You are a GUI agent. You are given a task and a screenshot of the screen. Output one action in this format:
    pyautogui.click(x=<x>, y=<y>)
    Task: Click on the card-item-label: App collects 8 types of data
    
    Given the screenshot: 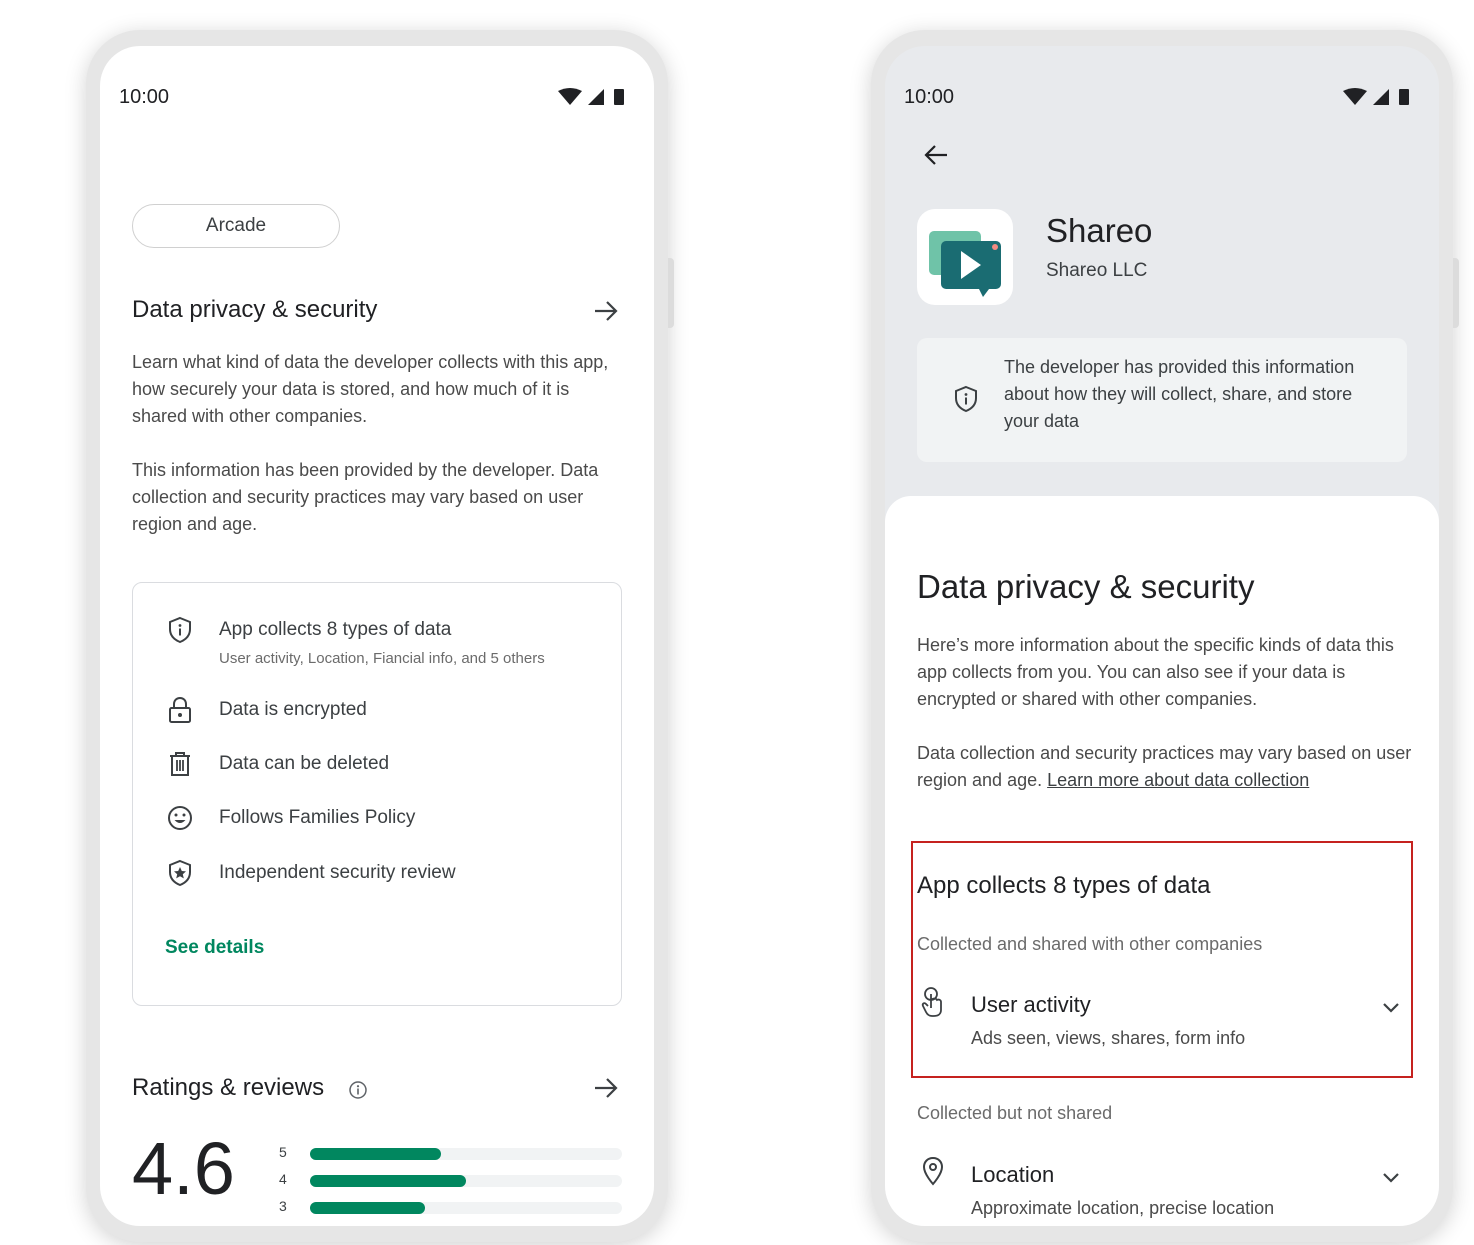 What is the action you would take?
    pyautogui.click(x=335, y=629)
    